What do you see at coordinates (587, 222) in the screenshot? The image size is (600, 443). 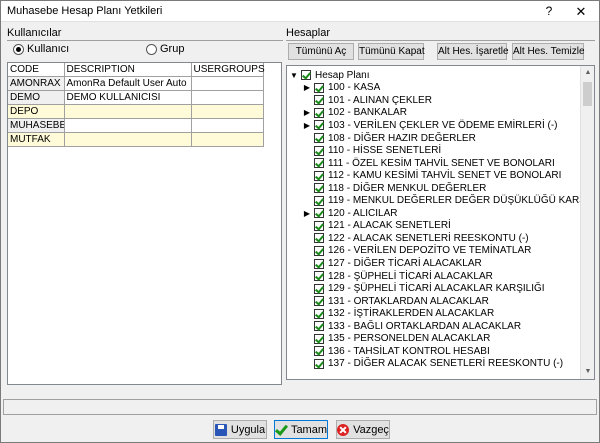 I see `vertical-scrollbar: ▲ ▼` at bounding box center [587, 222].